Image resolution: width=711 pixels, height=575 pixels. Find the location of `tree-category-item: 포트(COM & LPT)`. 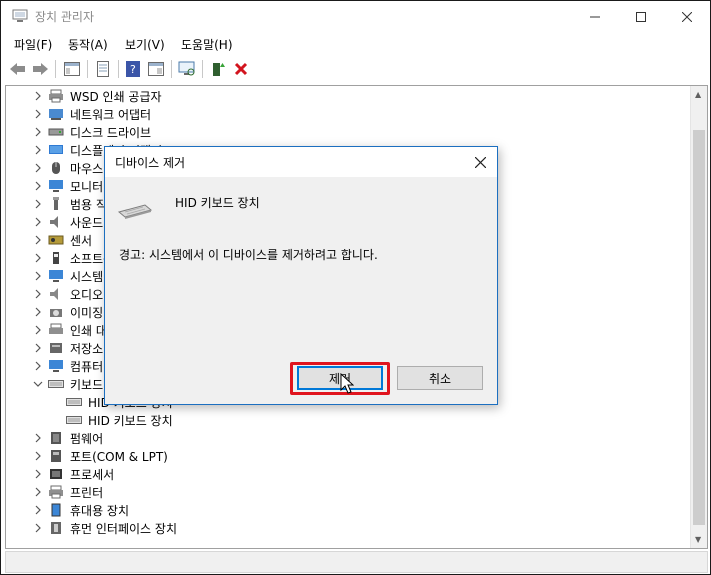

tree-category-item: 포트(COM & LPT) is located at coordinates (348, 456).